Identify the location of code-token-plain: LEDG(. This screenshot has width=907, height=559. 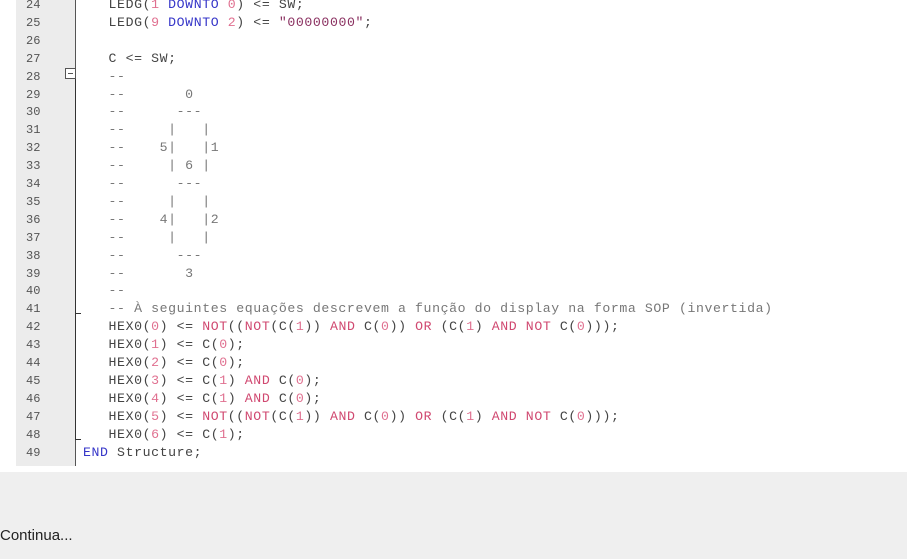
(117, 22).